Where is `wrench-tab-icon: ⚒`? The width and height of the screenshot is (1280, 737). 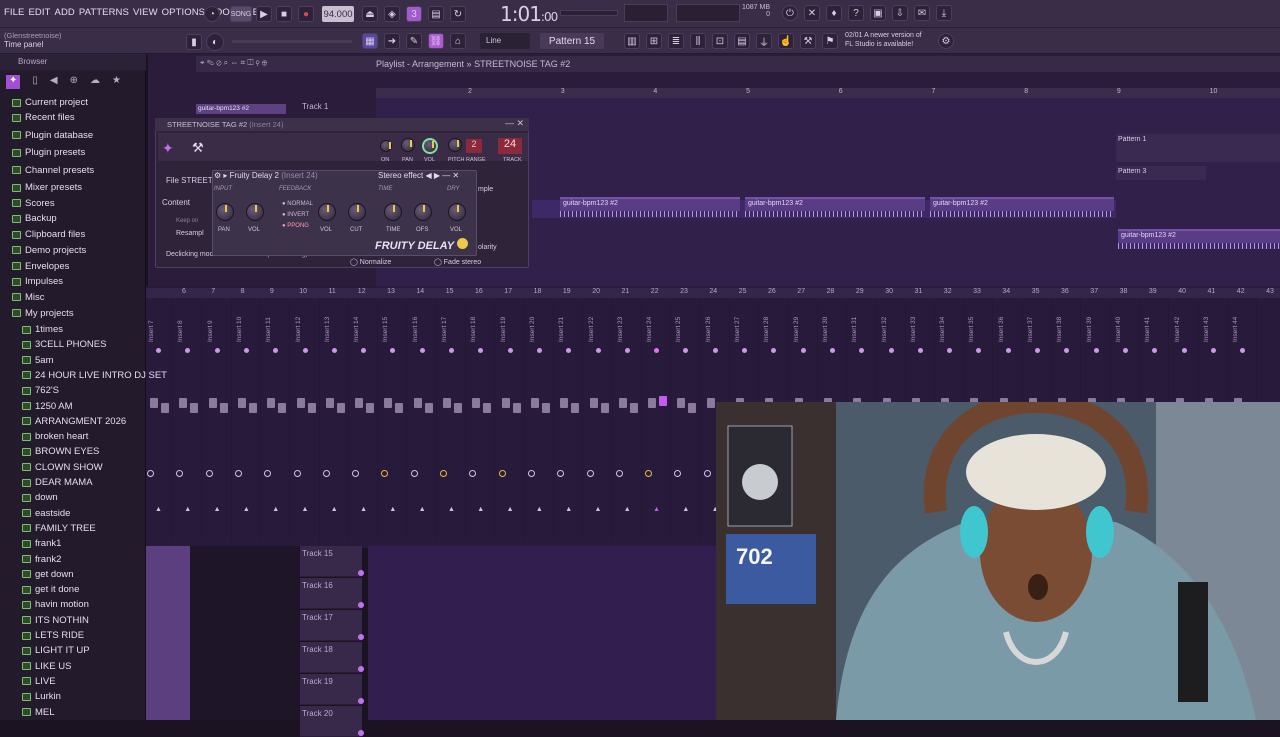
wrench-tab-icon: ⚒ is located at coordinates (198, 148).